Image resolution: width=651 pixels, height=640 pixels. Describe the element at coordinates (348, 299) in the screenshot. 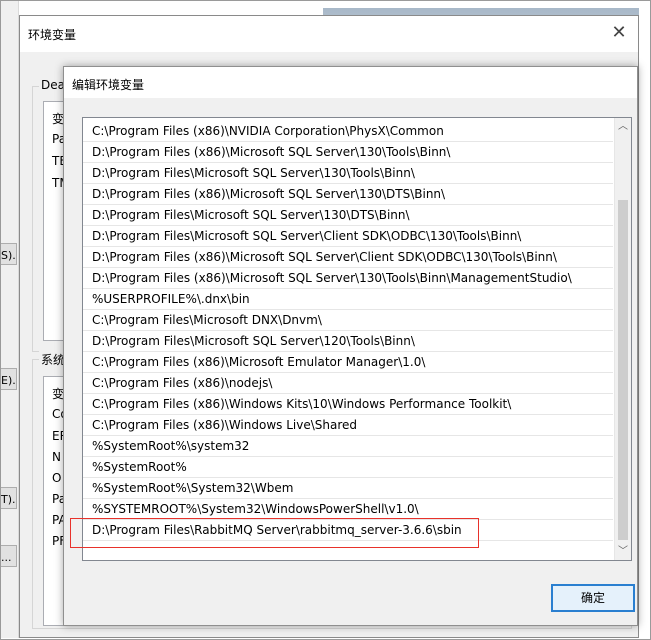

I see `path-list-item: %USERPROFILE%\.dnx\bin` at that location.